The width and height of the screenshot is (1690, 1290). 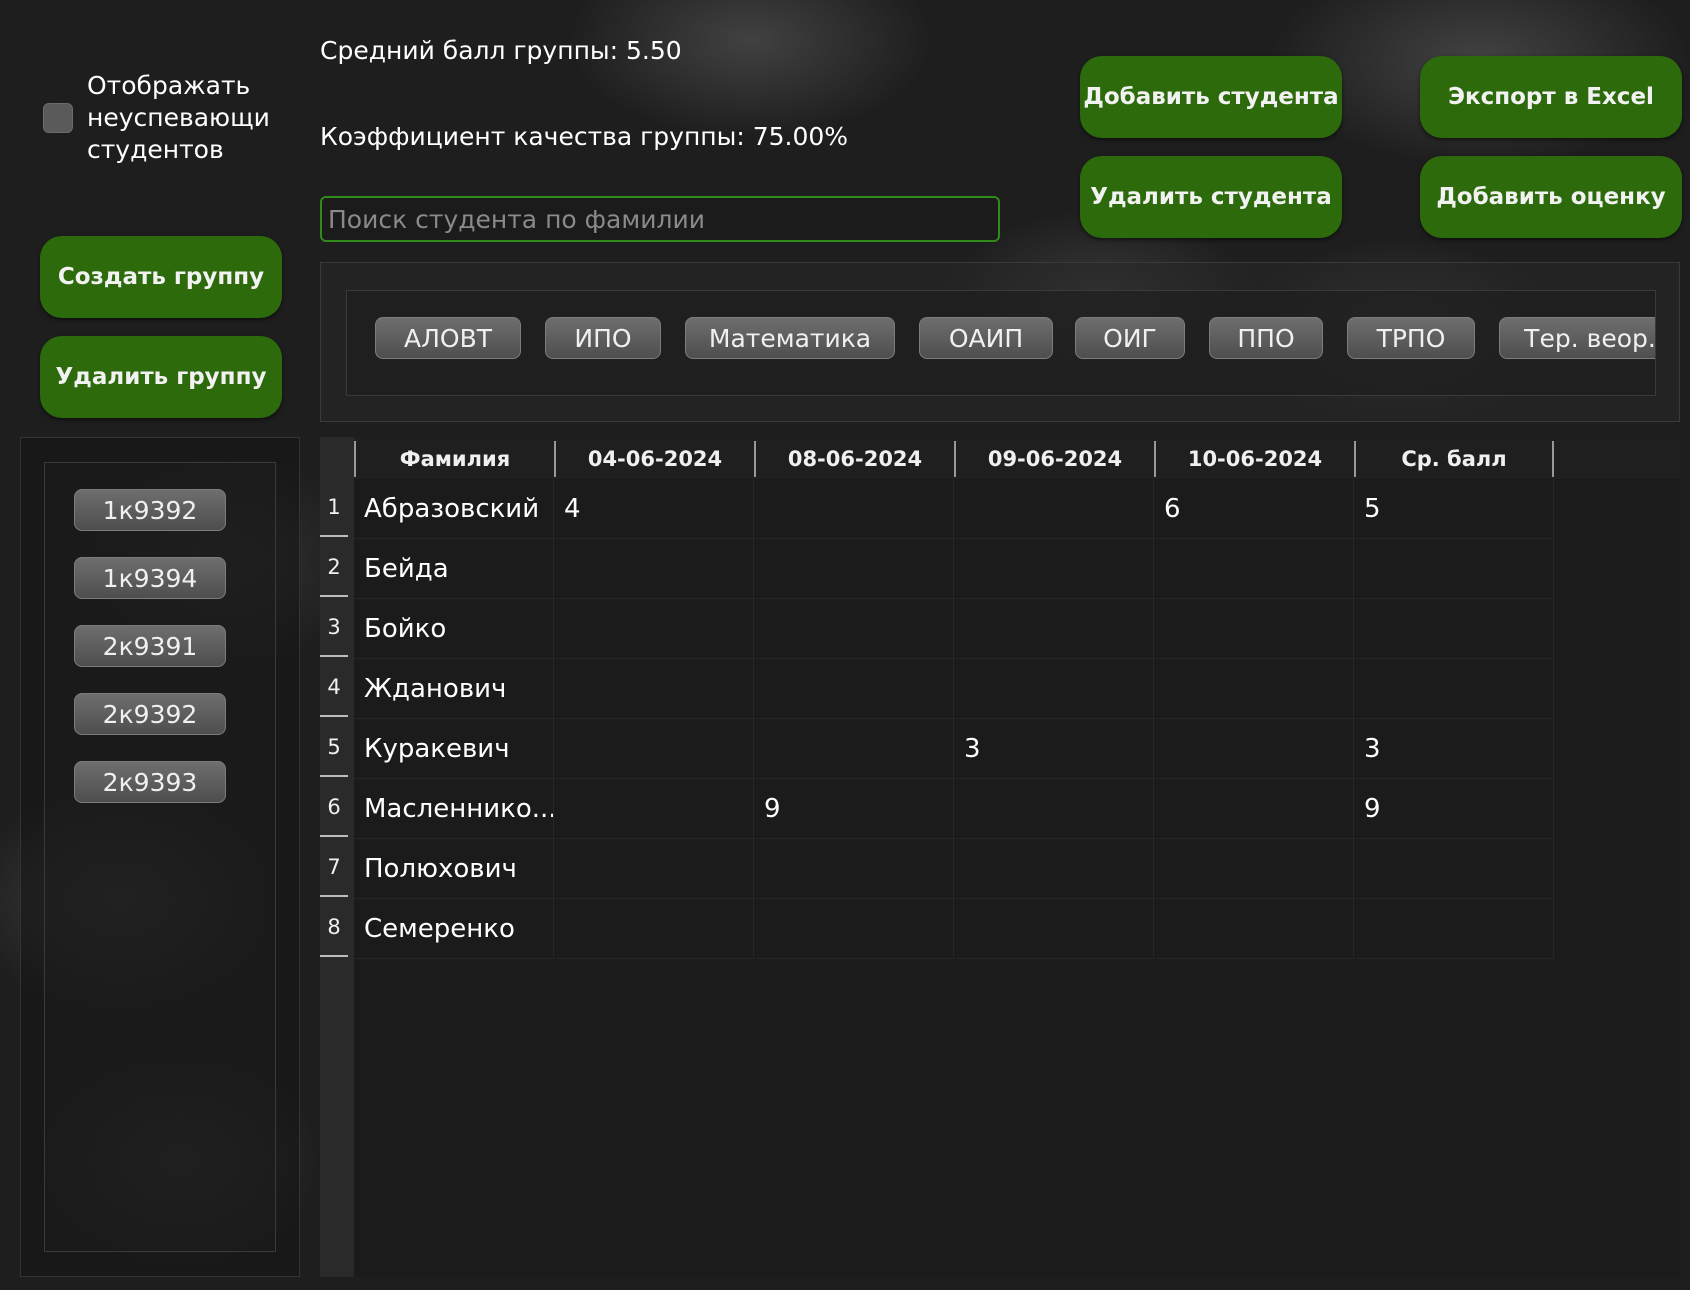 What do you see at coordinates (334, 508) in the screenshot?
I see `row-number: 1` at bounding box center [334, 508].